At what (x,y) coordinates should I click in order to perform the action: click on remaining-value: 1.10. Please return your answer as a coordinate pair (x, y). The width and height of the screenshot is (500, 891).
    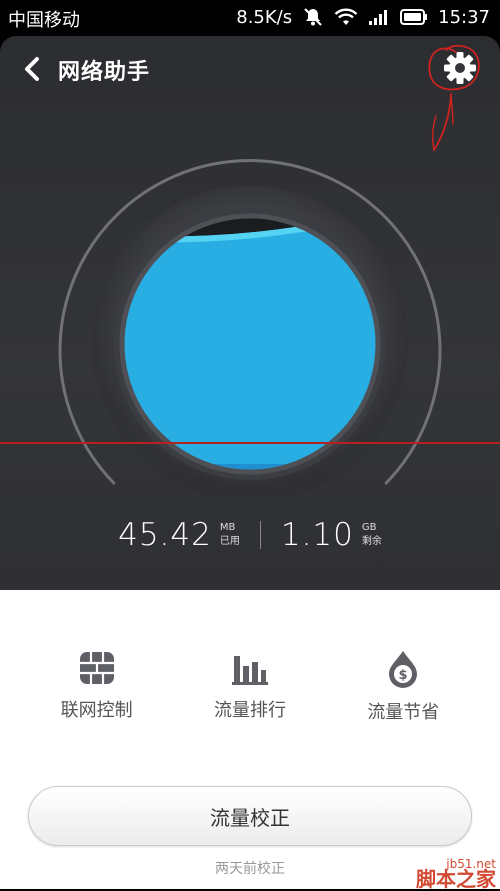
    Looking at the image, I should click on (317, 535).